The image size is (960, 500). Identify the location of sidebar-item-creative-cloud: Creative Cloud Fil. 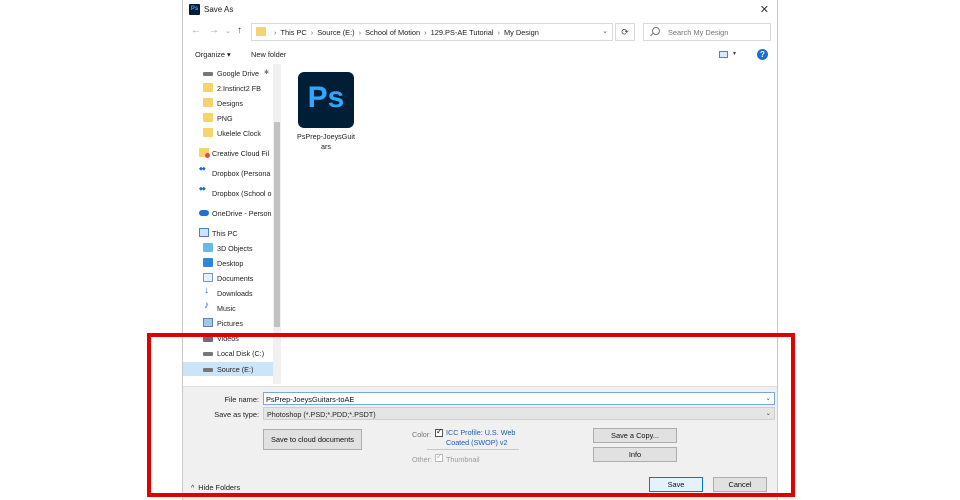
(228, 153).